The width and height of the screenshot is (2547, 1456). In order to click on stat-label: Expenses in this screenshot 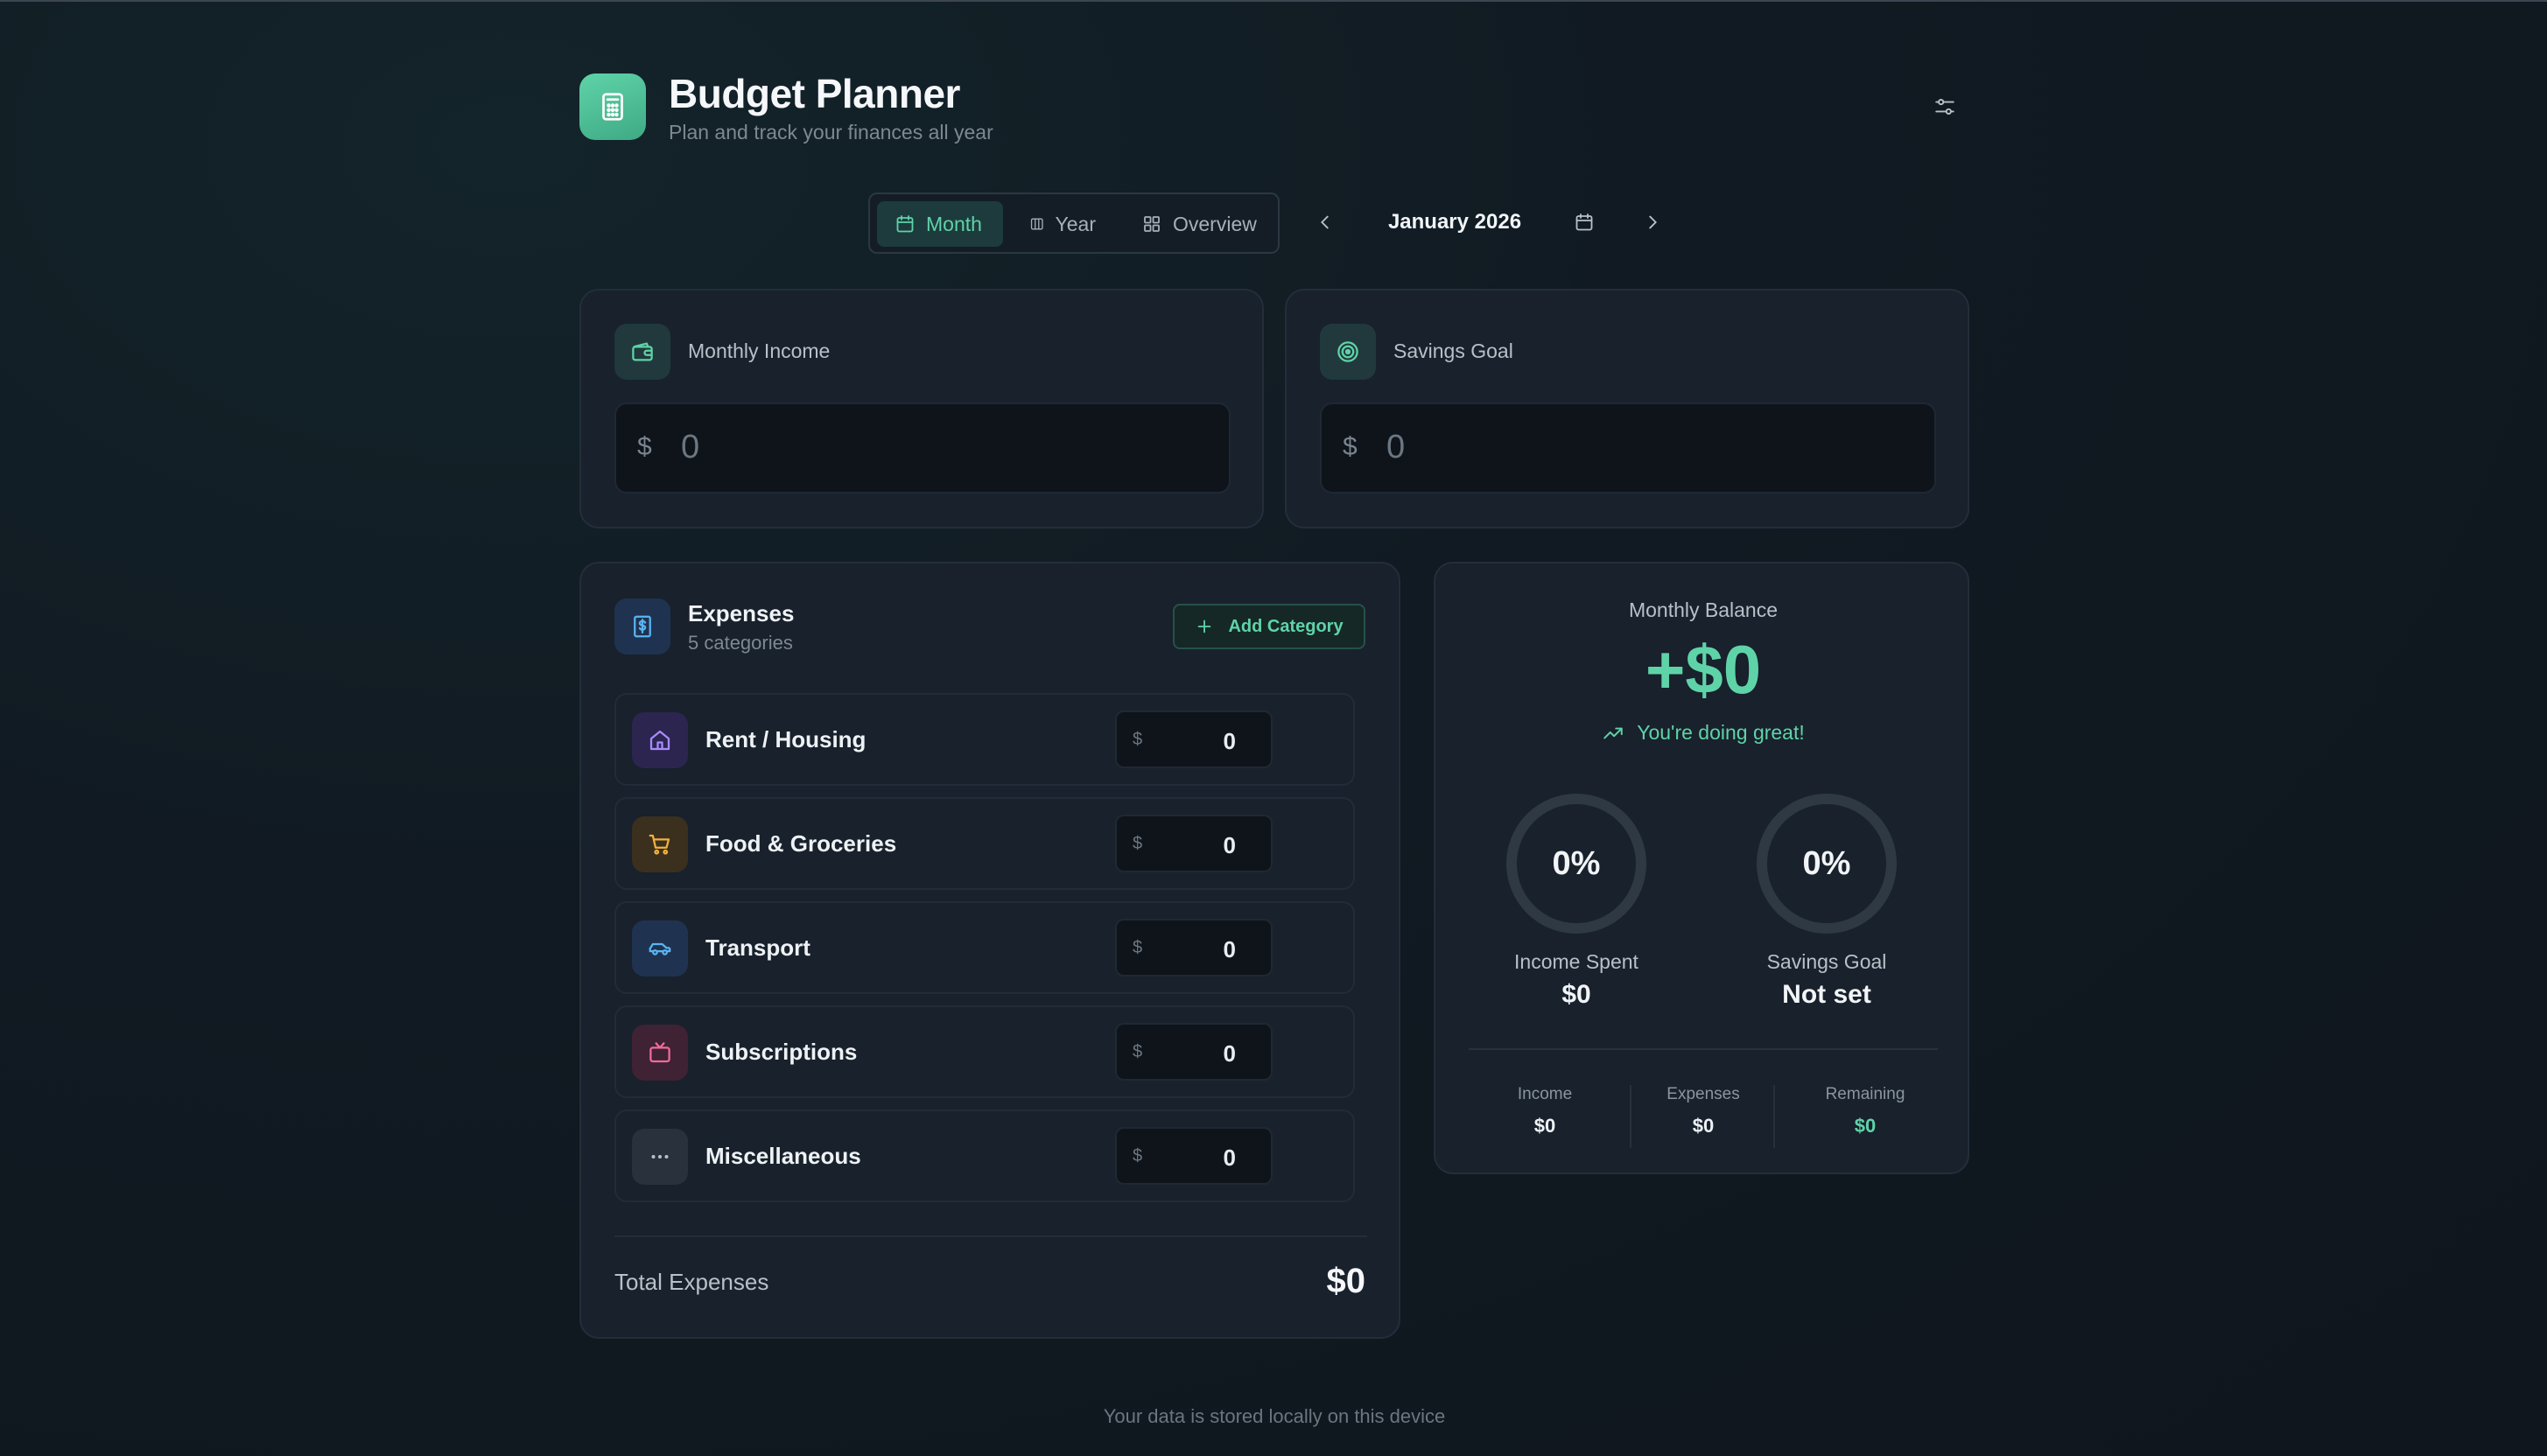, I will do `click(1703, 1094)`.